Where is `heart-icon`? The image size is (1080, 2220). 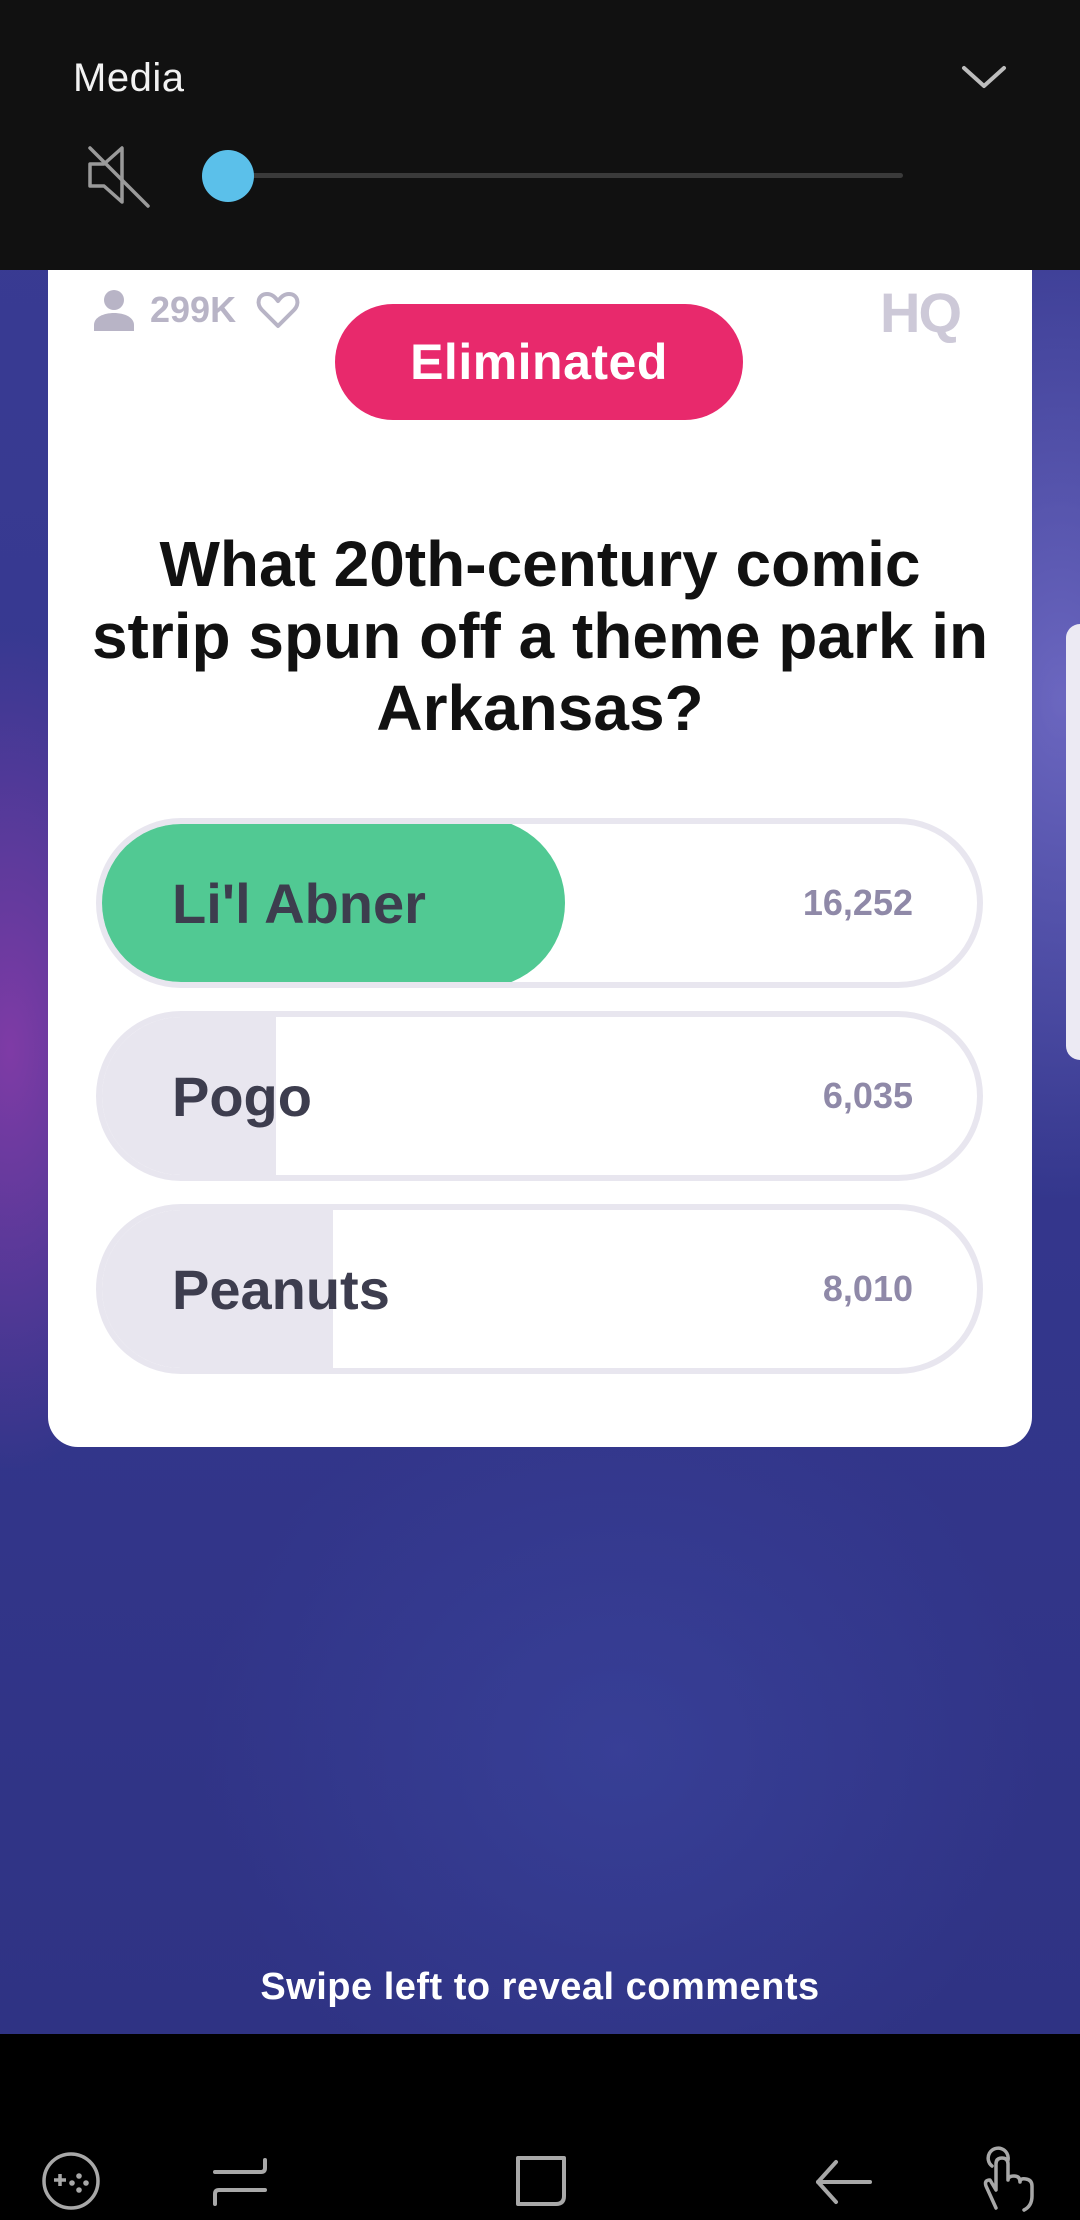
heart-icon is located at coordinates (278, 310).